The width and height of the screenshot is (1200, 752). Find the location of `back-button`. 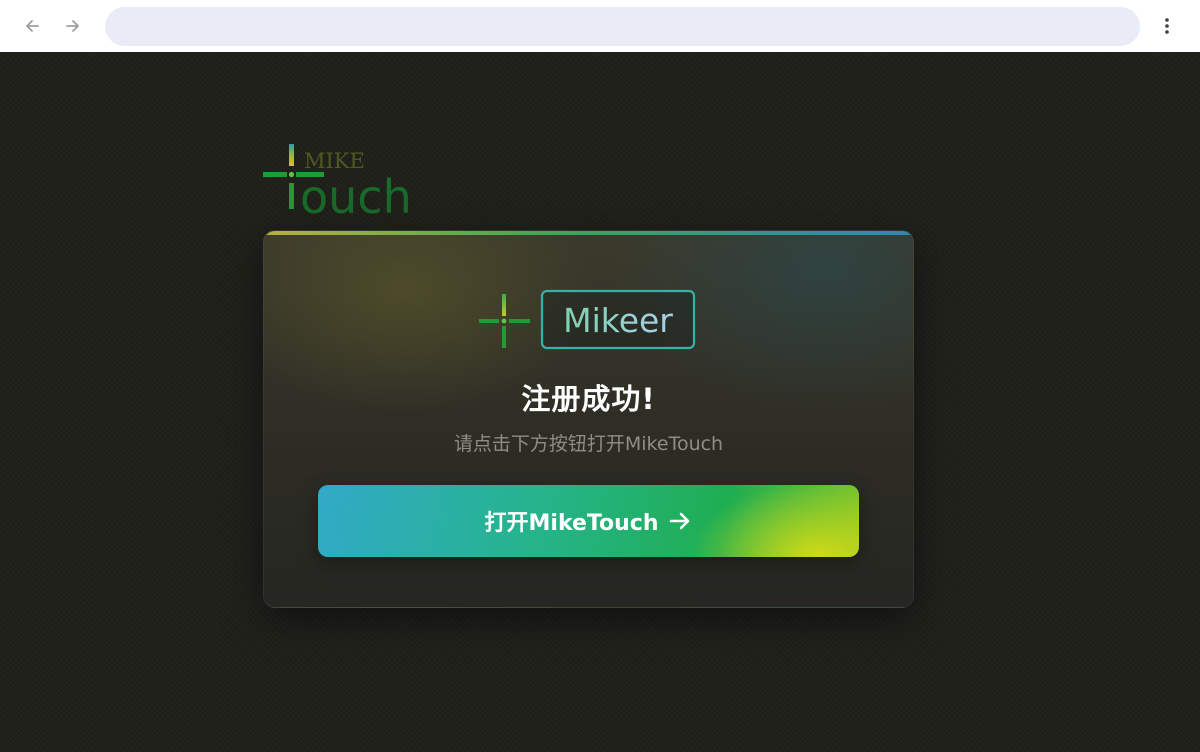

back-button is located at coordinates (32, 26).